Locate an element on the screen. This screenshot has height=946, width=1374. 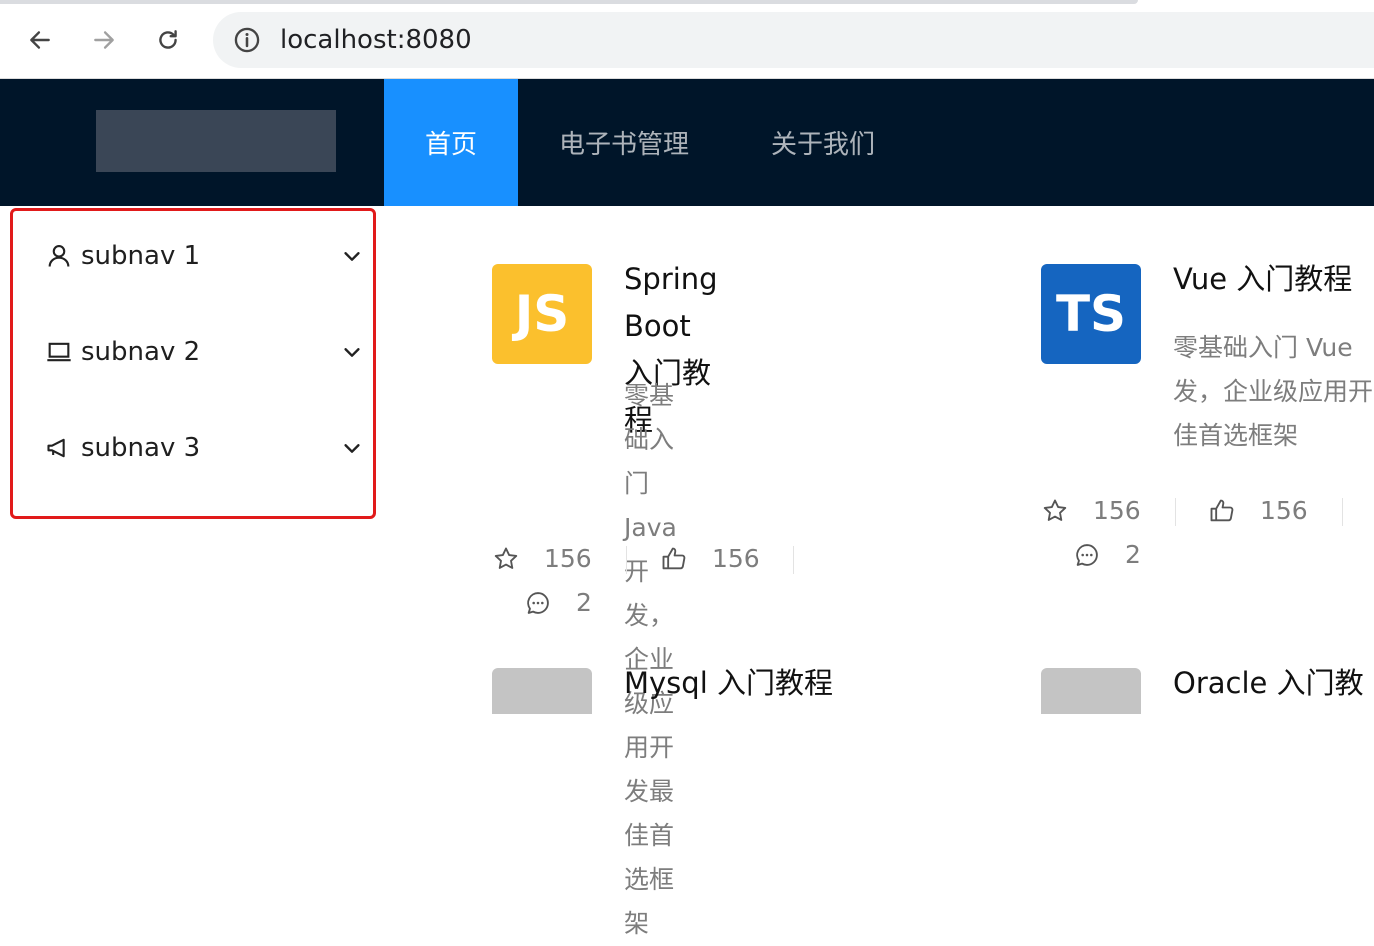
reload-button is located at coordinates (168, 40).